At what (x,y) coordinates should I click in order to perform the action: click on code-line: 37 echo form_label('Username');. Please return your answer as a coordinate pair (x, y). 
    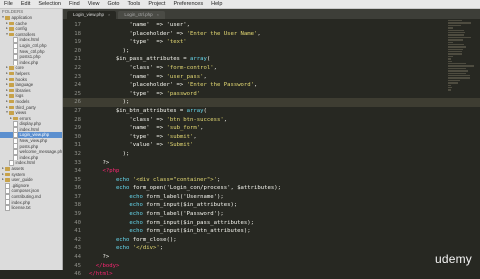
    Looking at the image, I should click on (271, 197).